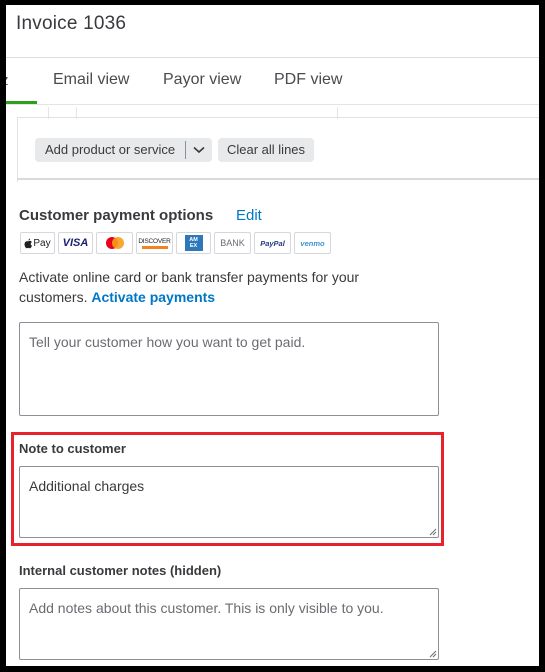  Describe the element at coordinates (120, 570) in the screenshot. I see `internal-notes-label: Internal customer notes (hidden)` at that location.